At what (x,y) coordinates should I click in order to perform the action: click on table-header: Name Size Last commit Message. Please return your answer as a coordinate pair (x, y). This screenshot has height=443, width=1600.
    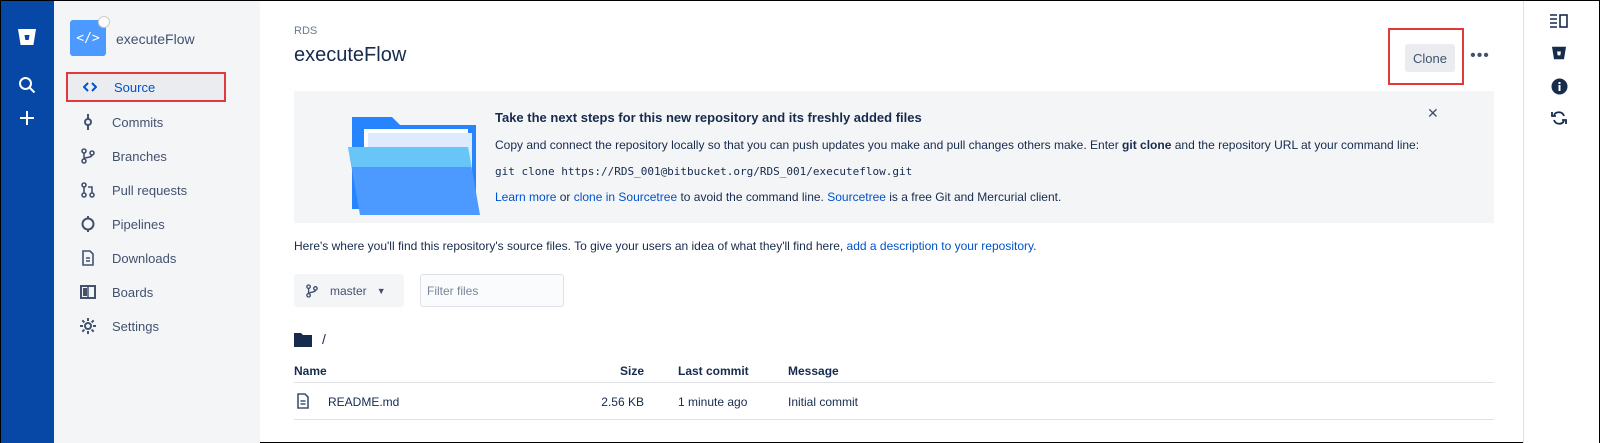
    Looking at the image, I should click on (894, 370).